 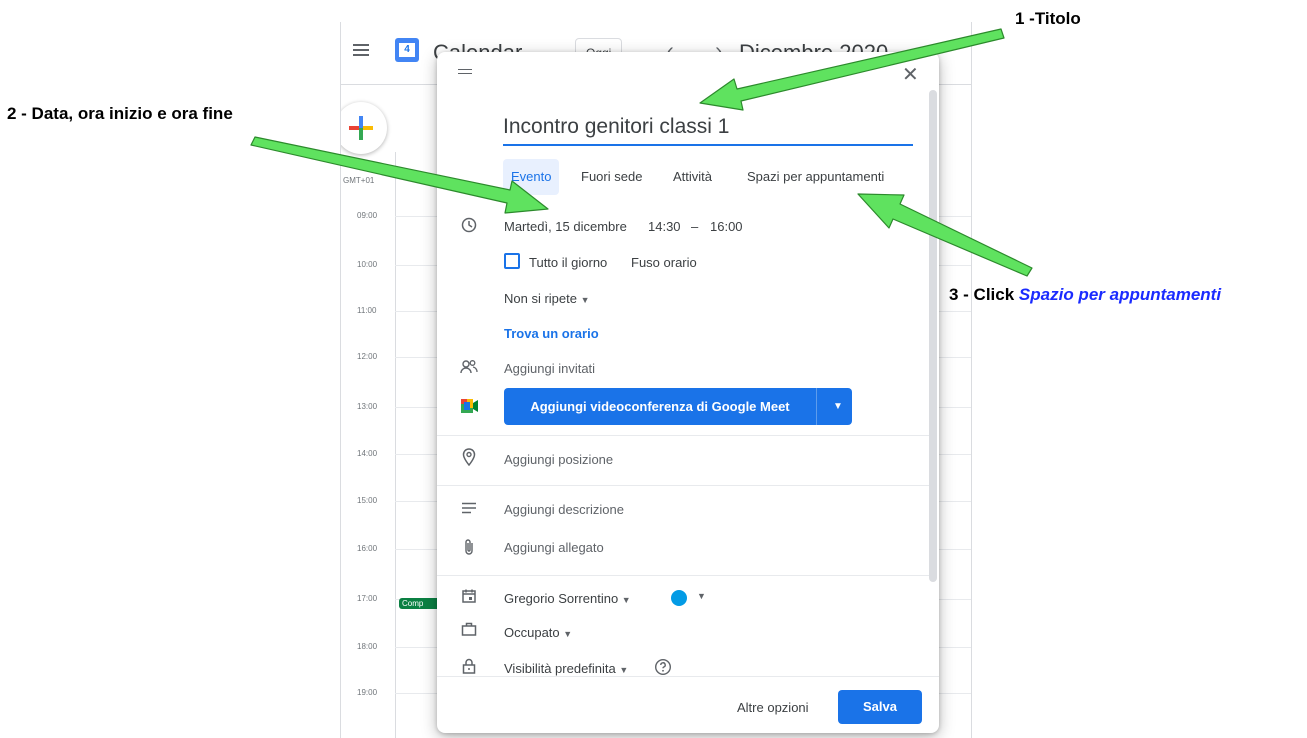 What do you see at coordinates (945, 235) in the screenshot?
I see `arrow-to-slots` at bounding box center [945, 235].